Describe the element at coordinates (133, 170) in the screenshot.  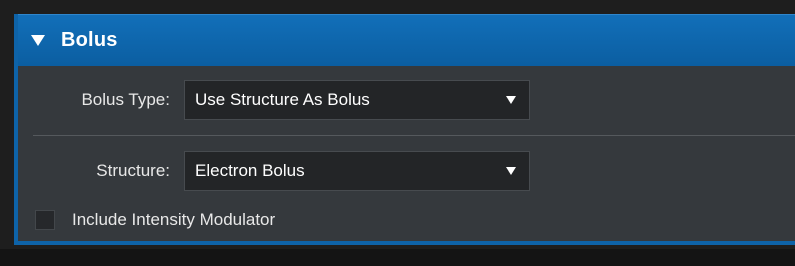
I see `structure-label: Structure:` at that location.